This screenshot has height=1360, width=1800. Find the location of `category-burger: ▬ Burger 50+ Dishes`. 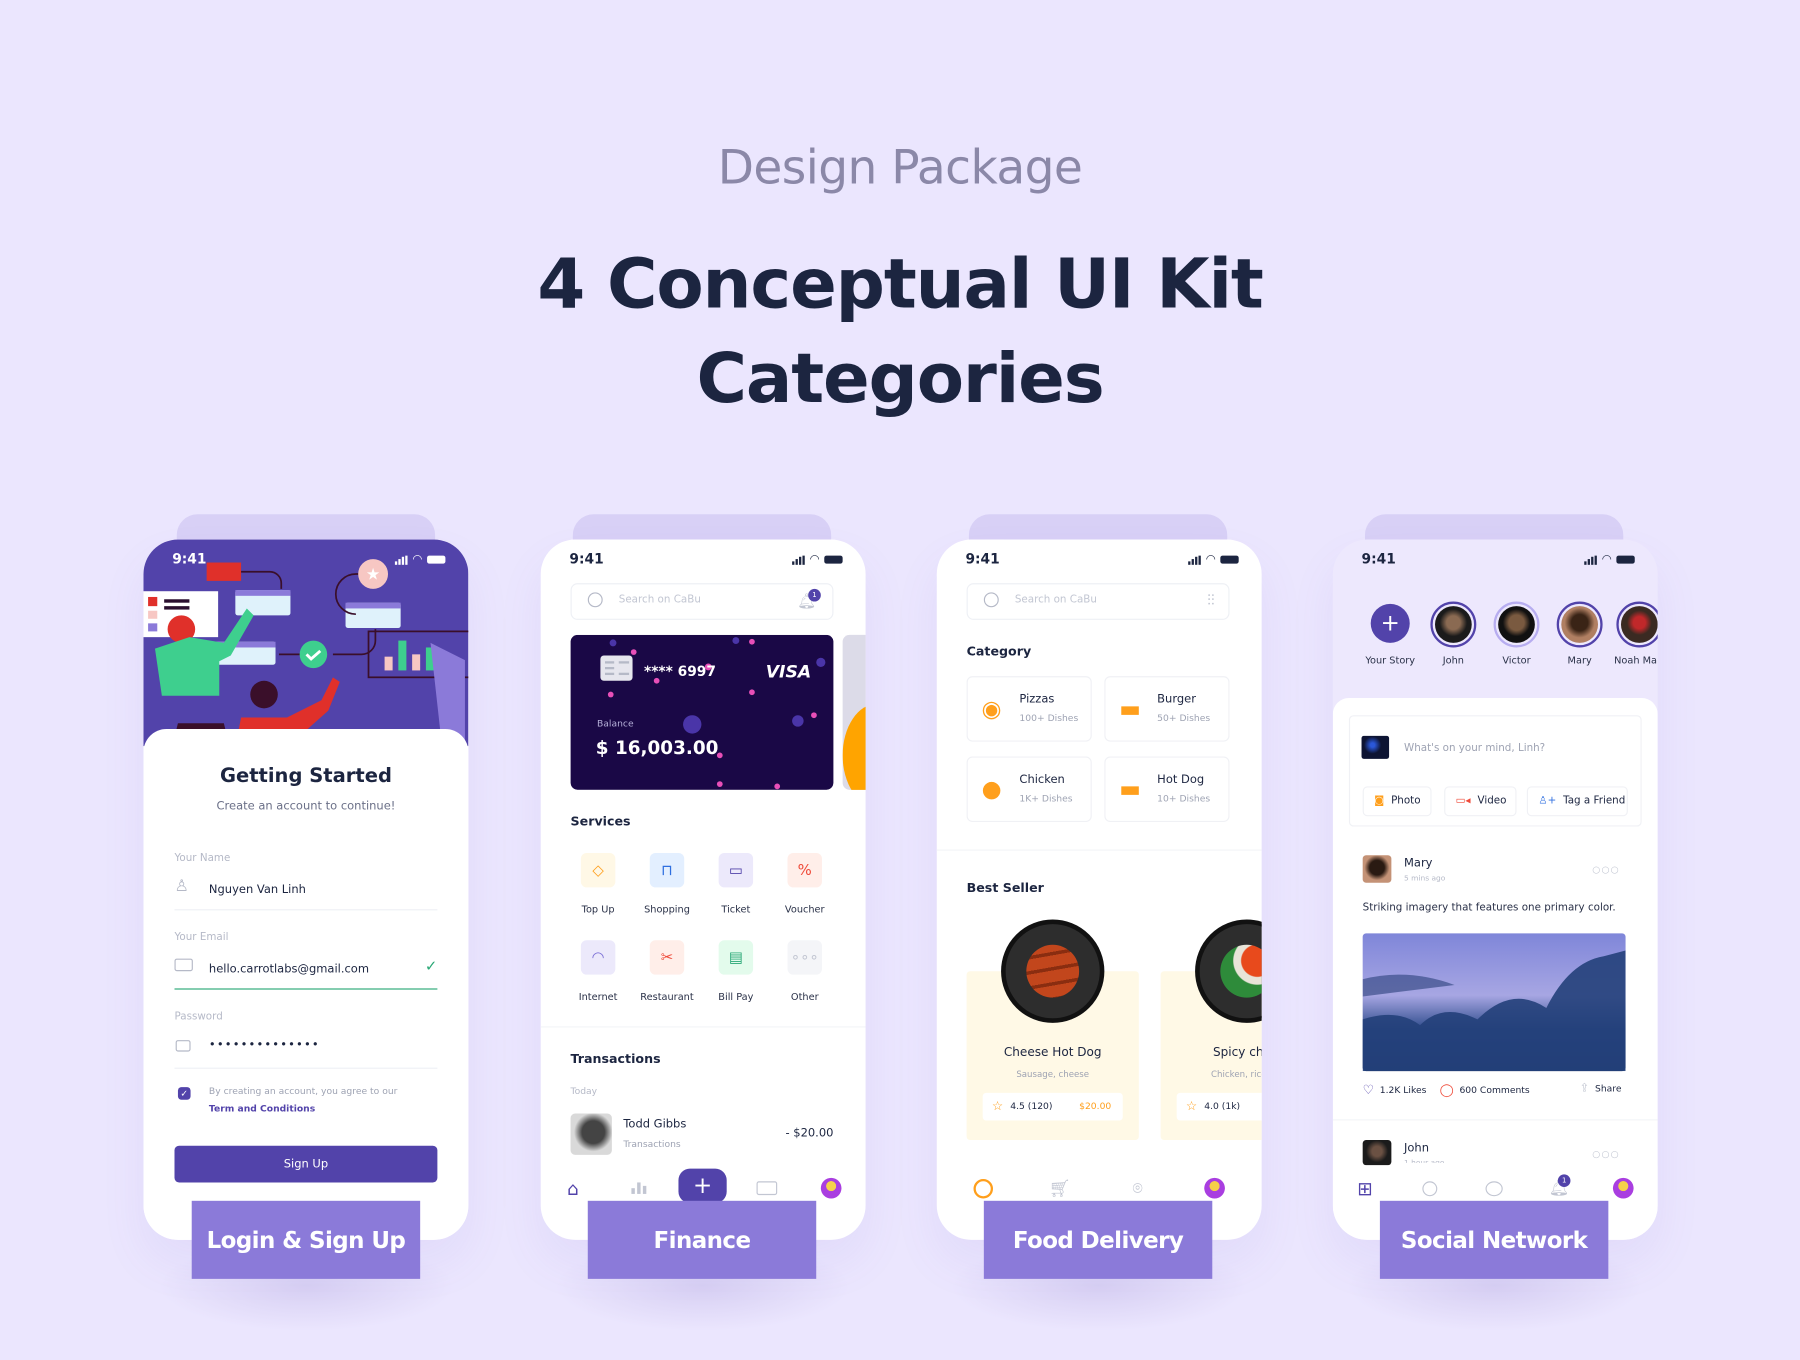

category-burger: ▬ Burger 50+ Dishes is located at coordinates (1167, 709).